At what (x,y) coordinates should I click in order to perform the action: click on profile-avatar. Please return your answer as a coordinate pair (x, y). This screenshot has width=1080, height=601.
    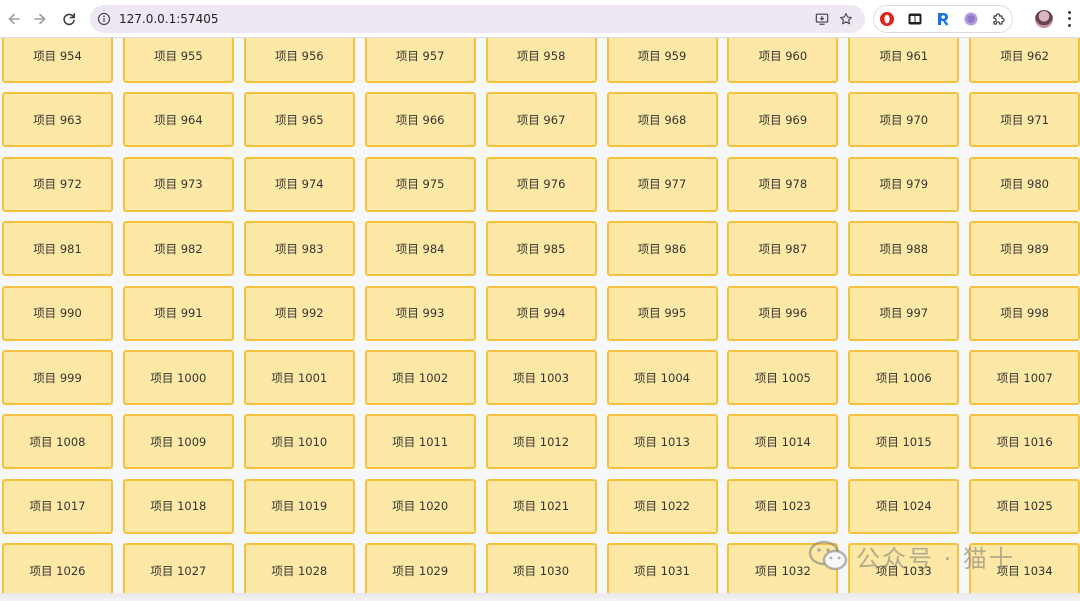
    Looking at the image, I should click on (1044, 19).